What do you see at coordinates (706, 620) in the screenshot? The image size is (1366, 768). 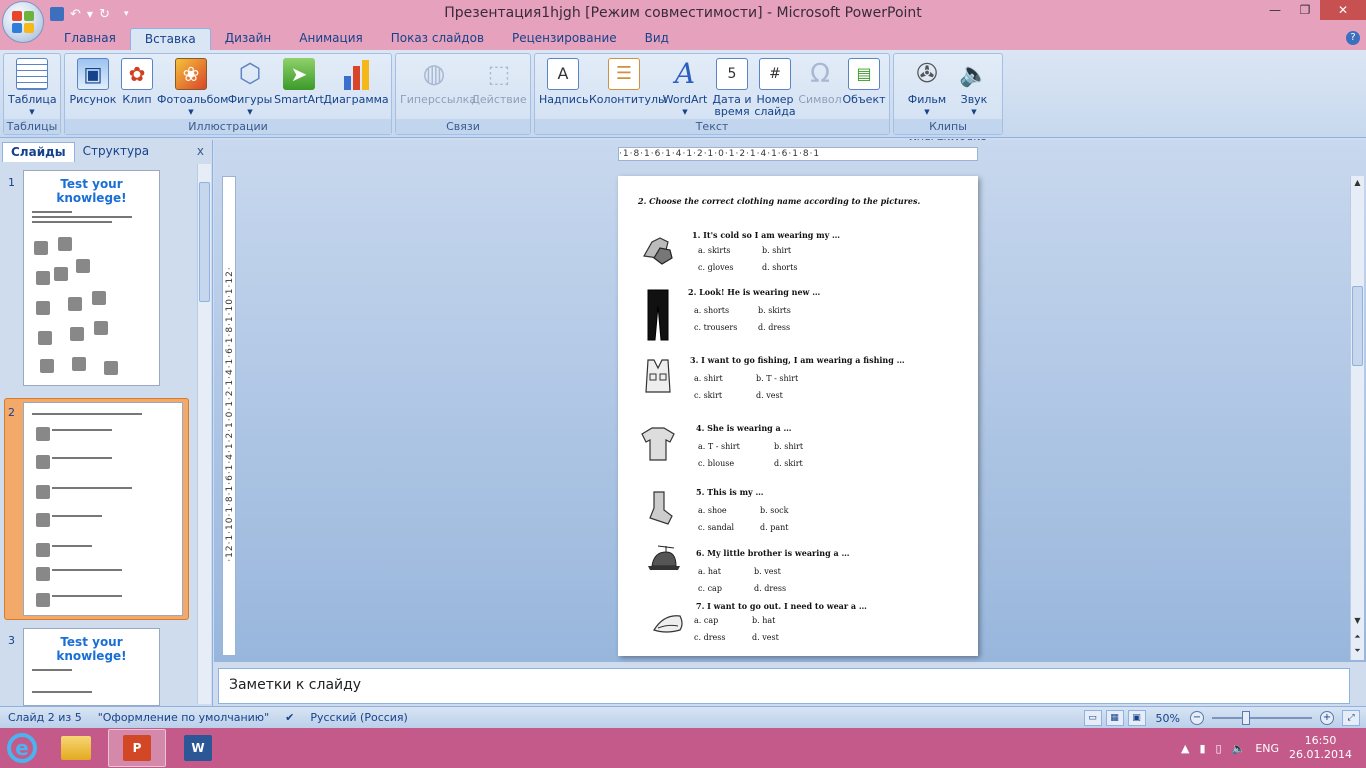 I see `question-7-option-a: a. cap` at bounding box center [706, 620].